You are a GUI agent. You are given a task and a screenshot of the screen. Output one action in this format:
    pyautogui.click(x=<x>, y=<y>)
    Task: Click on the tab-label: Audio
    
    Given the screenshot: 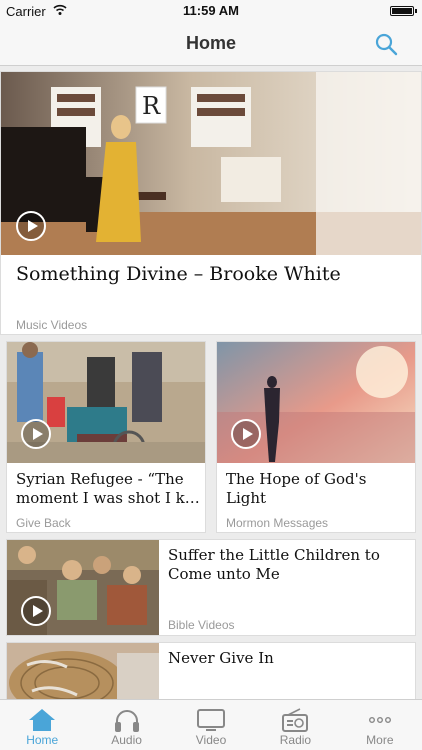 What is the action you would take?
    pyautogui.click(x=126, y=740)
    